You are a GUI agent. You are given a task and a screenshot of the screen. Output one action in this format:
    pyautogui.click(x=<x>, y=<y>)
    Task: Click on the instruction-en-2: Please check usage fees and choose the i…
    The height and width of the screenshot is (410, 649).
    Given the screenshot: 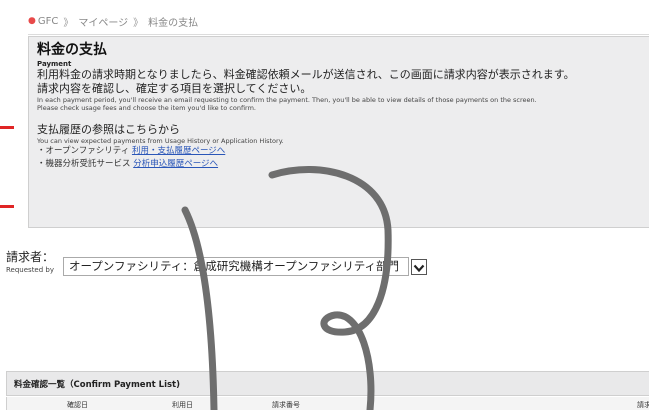 What is the action you would take?
    pyautogui.click(x=146, y=108)
    